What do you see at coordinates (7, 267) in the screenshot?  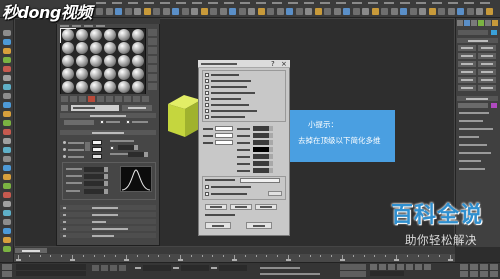 I see `maxscript-listener-button` at bounding box center [7, 267].